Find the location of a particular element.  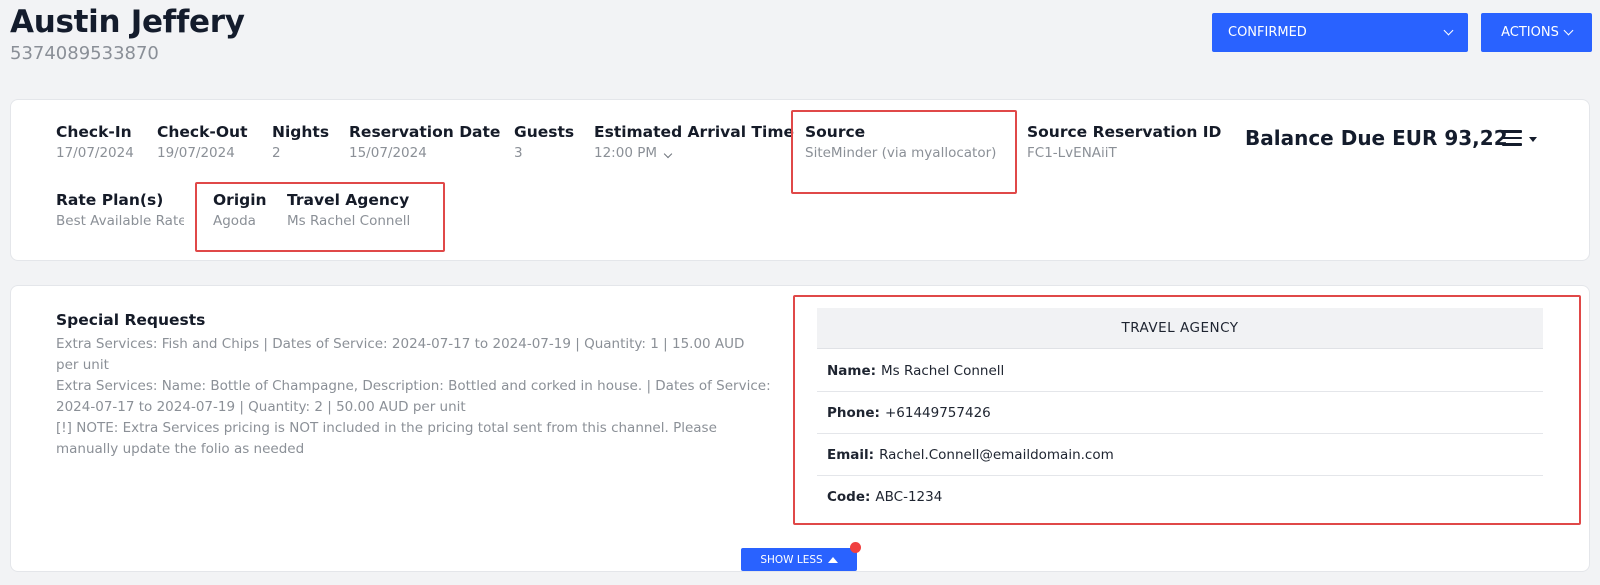

actions-label: ACTIONS is located at coordinates (1530, 32).